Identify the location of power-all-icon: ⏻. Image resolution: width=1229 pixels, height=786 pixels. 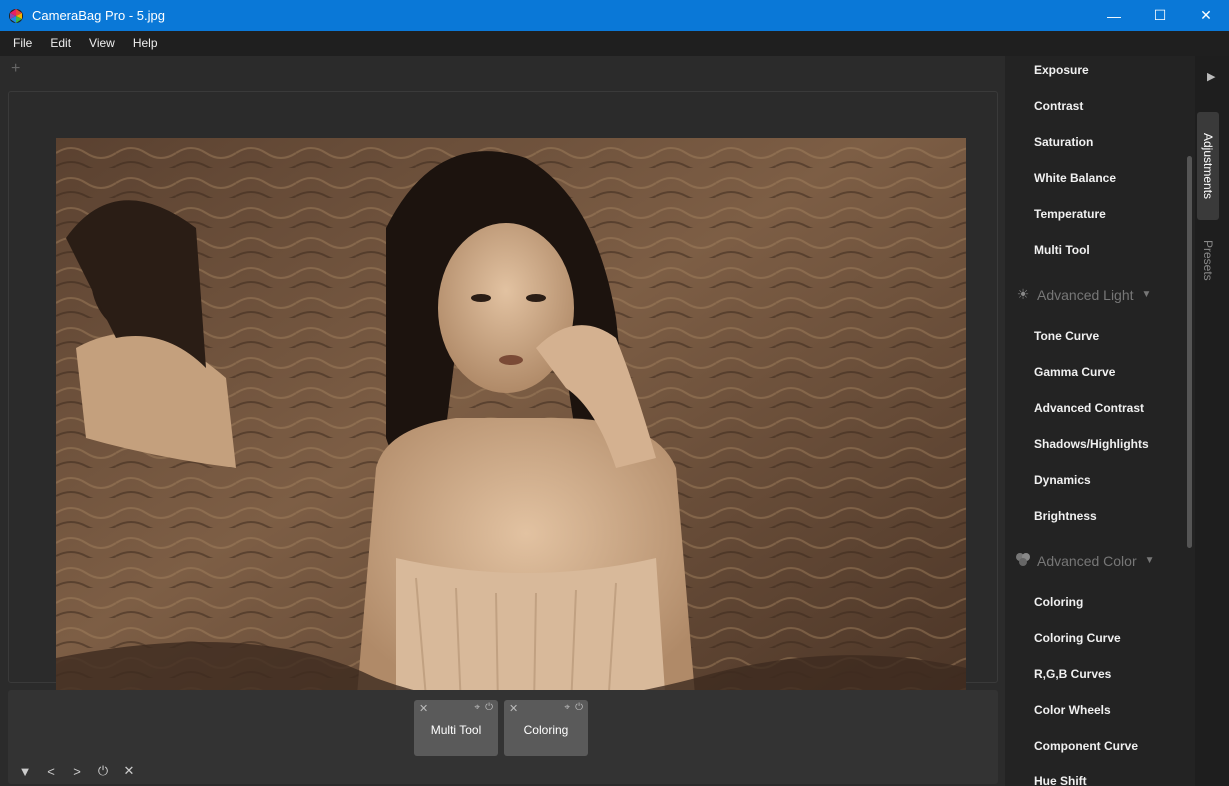
(103, 771).